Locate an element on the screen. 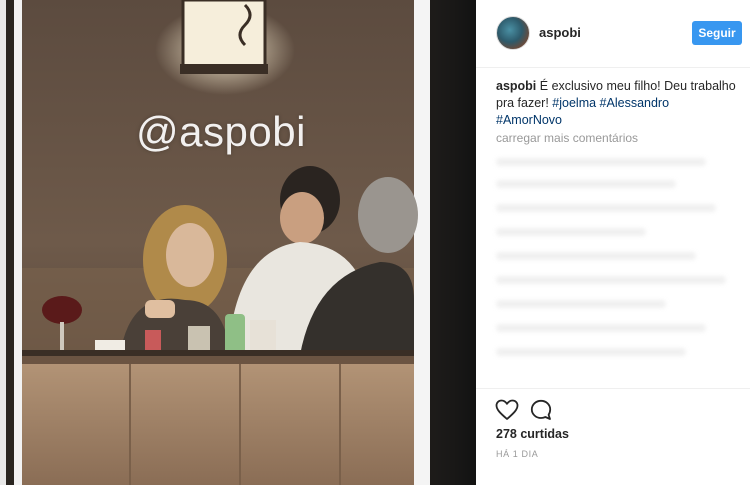 This screenshot has height=485, width=750. likes-count: 278 curtidas is located at coordinates (532, 434).